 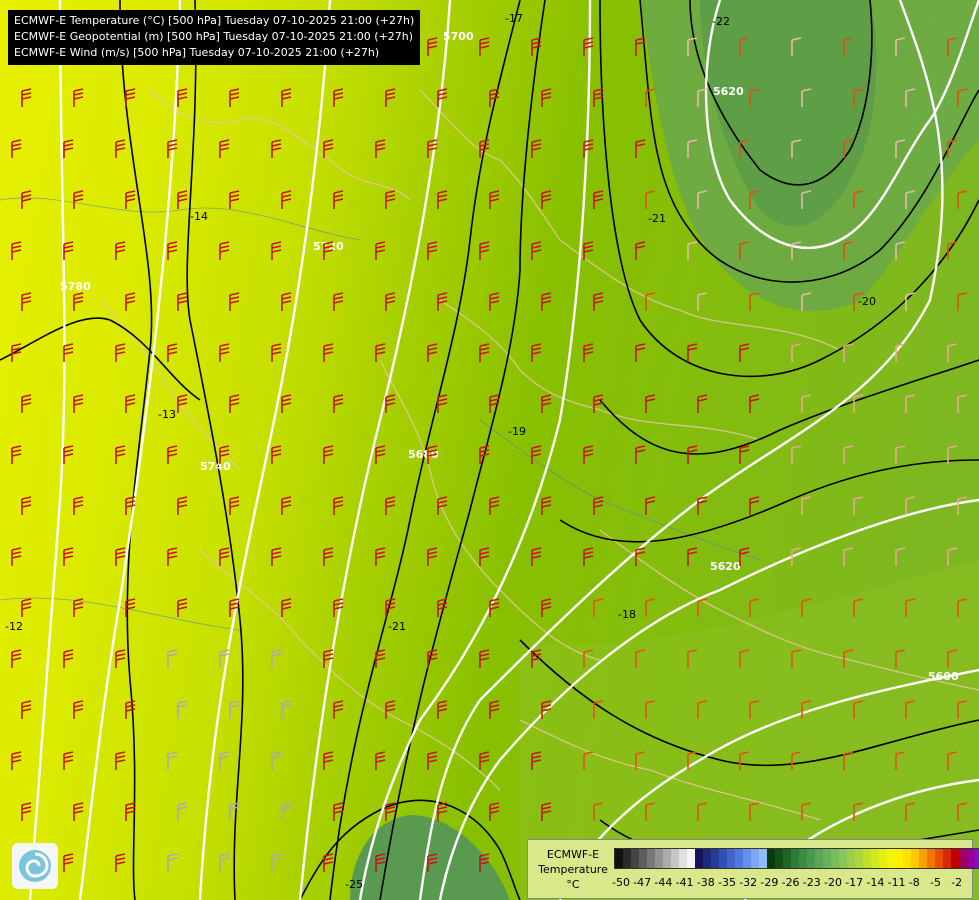 What do you see at coordinates (199, 216) in the screenshot?
I see `temp-label: -14` at bounding box center [199, 216].